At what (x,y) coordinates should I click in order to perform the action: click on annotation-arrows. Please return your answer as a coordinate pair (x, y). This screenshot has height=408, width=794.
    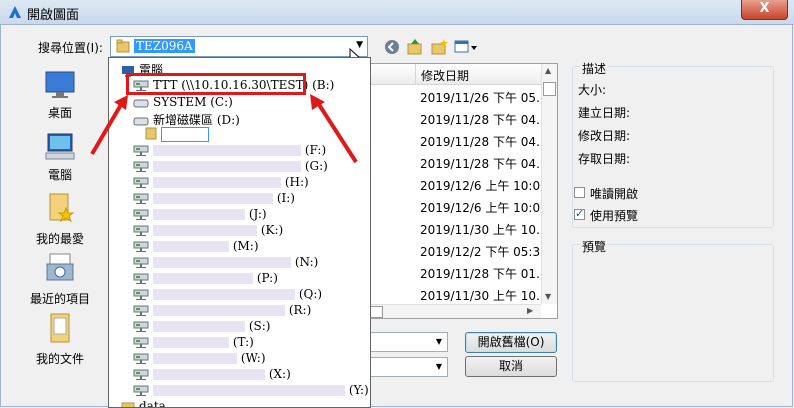
    Looking at the image, I should click on (224, 129).